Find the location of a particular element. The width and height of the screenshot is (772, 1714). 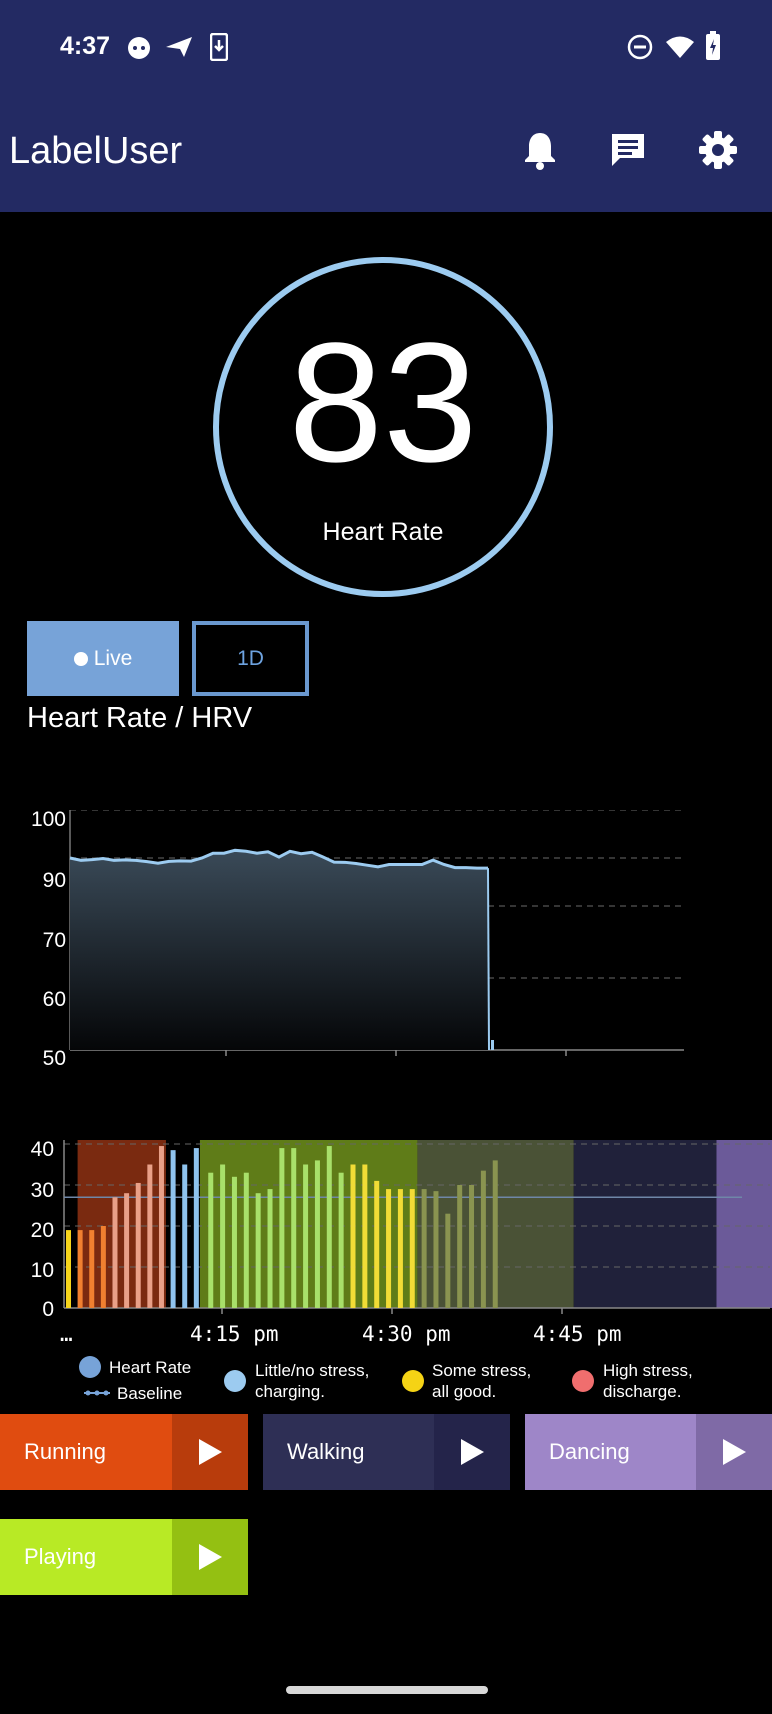

legend-high-stress-dot is located at coordinates (583, 1381).